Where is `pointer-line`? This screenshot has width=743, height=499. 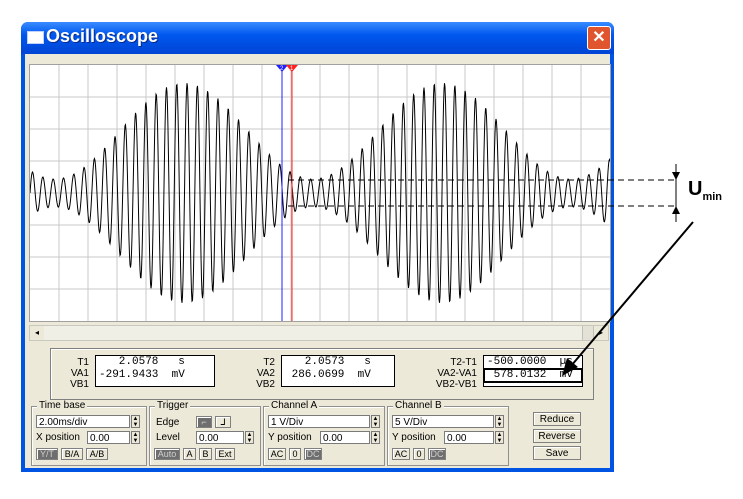
pointer-line is located at coordinates (632, 294).